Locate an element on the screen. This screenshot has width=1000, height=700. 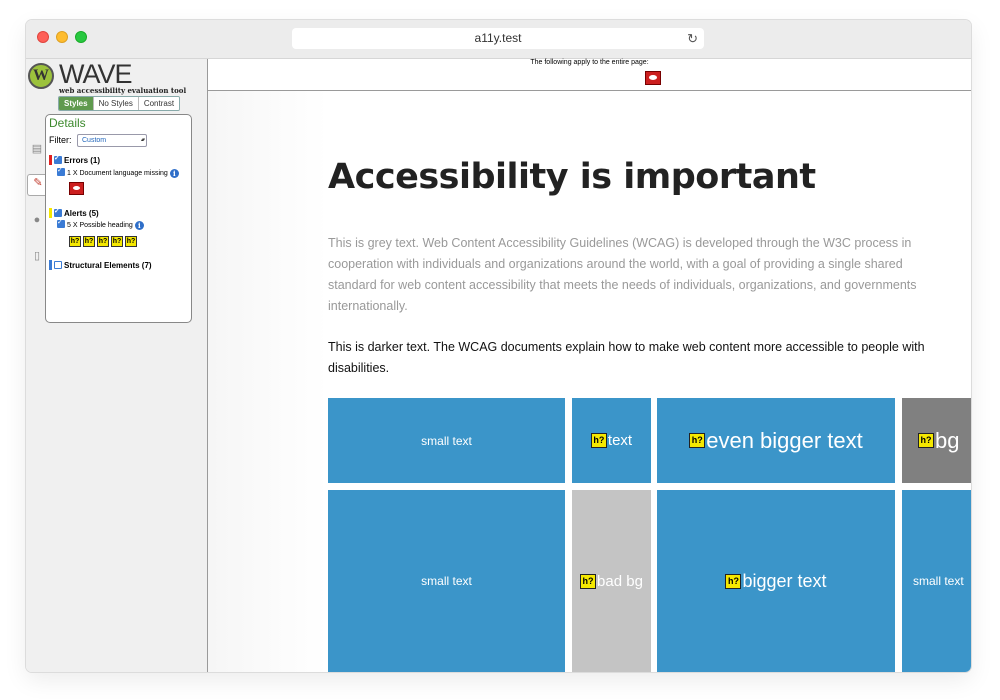
page-notice-text: The following apply to the entire page: is located at coordinates (589, 62).